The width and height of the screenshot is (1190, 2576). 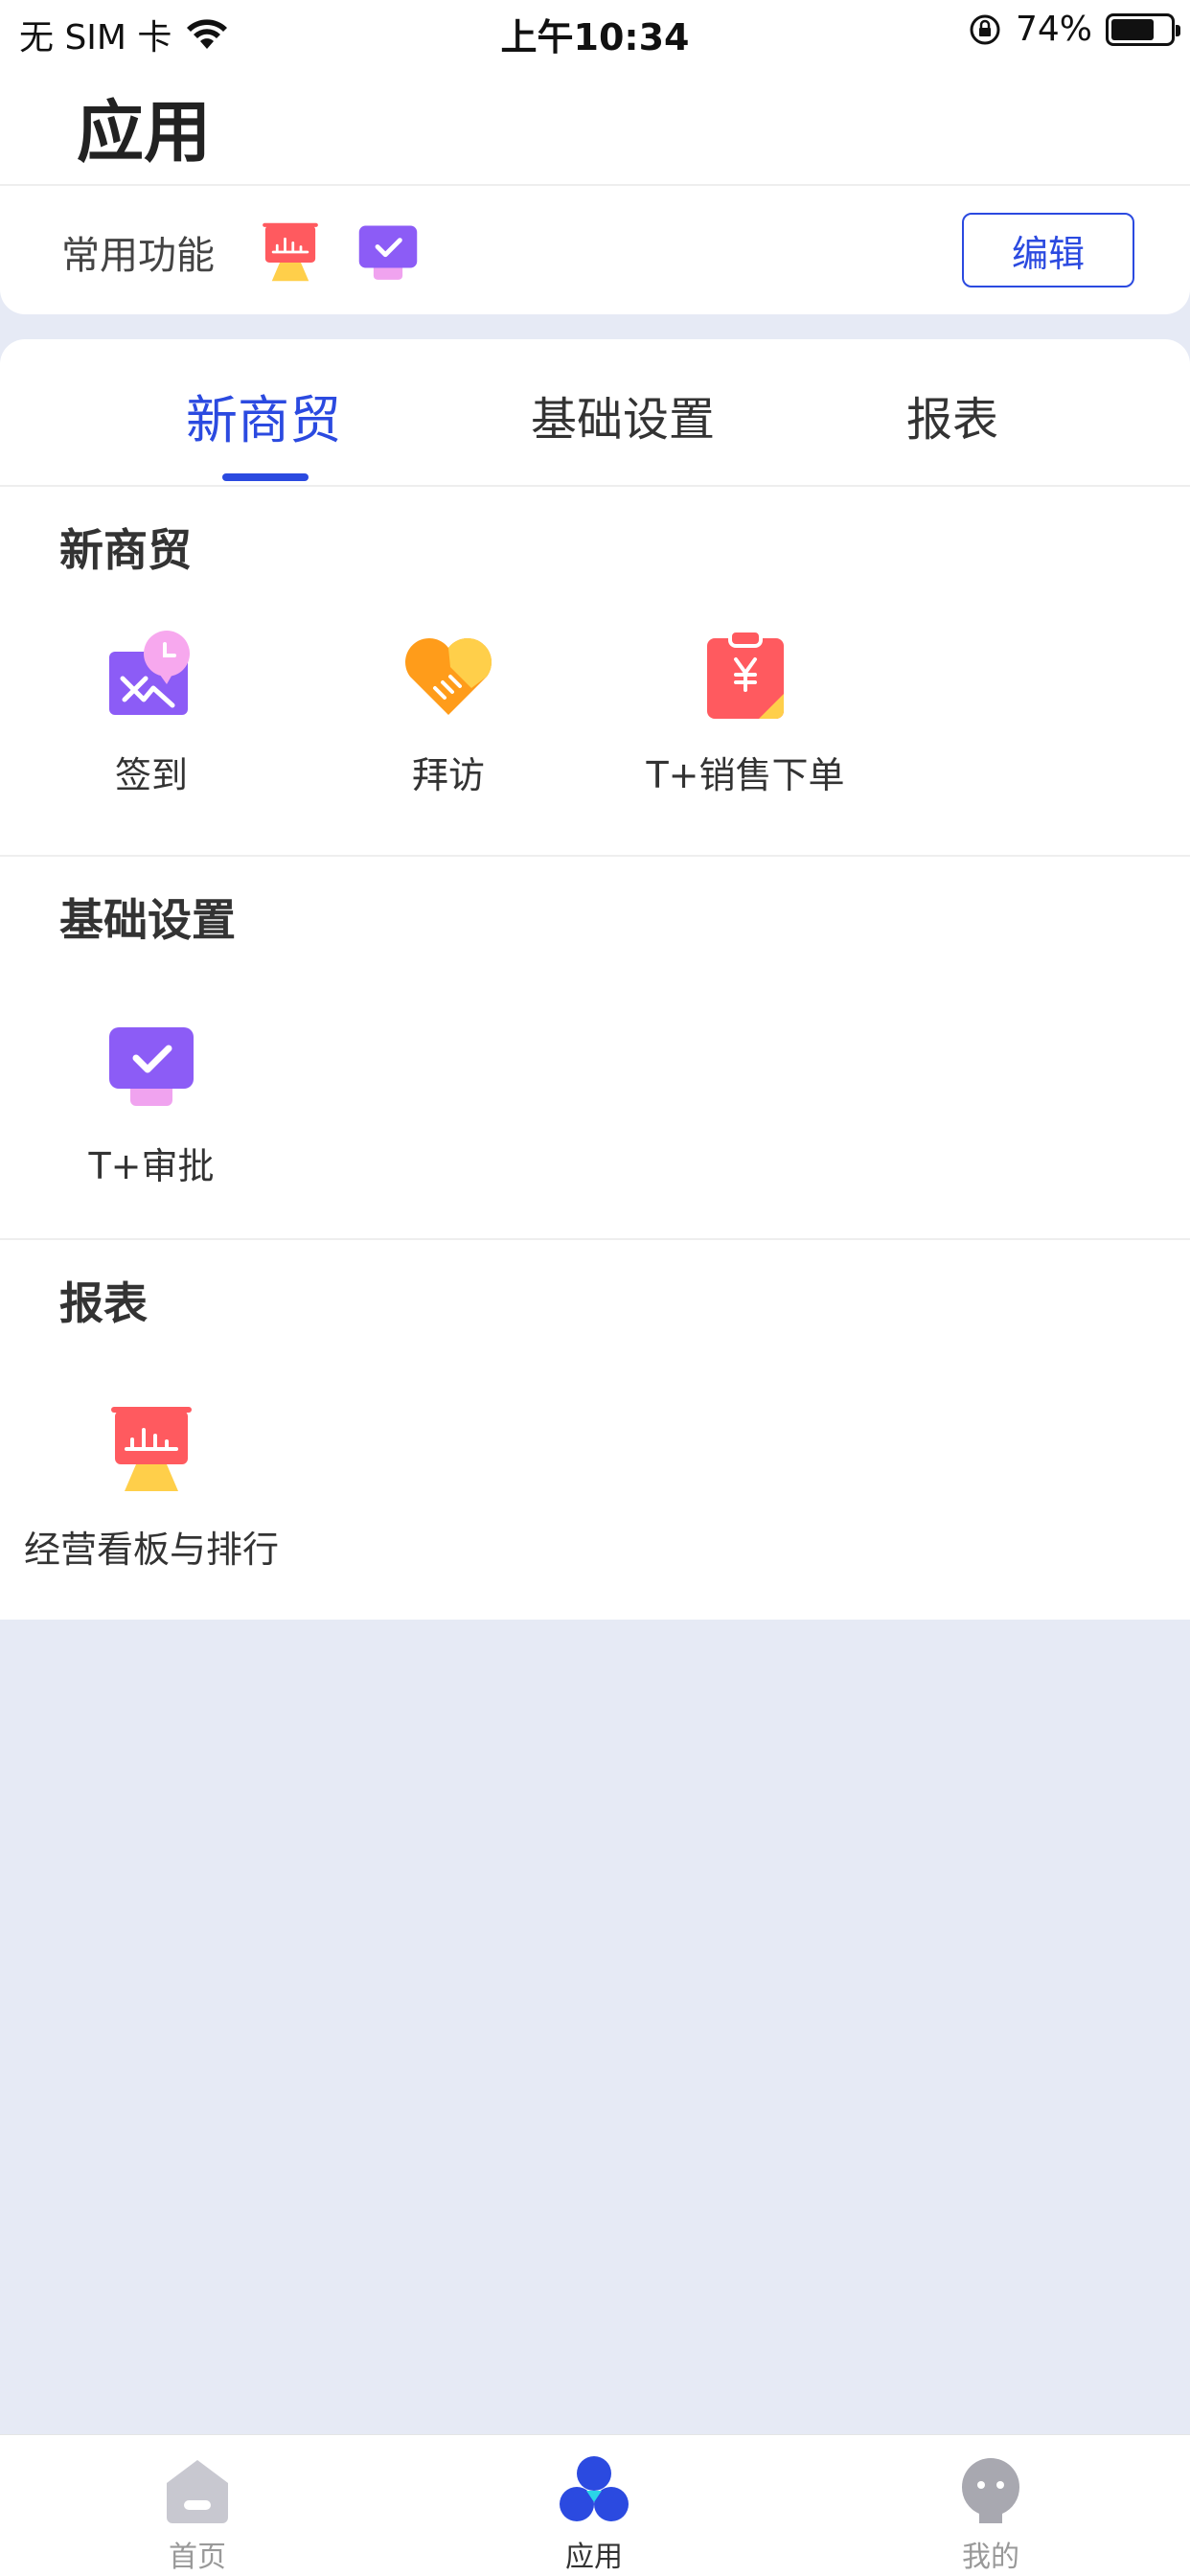 I want to click on nav-label: 首页, so click(x=198, y=2557).